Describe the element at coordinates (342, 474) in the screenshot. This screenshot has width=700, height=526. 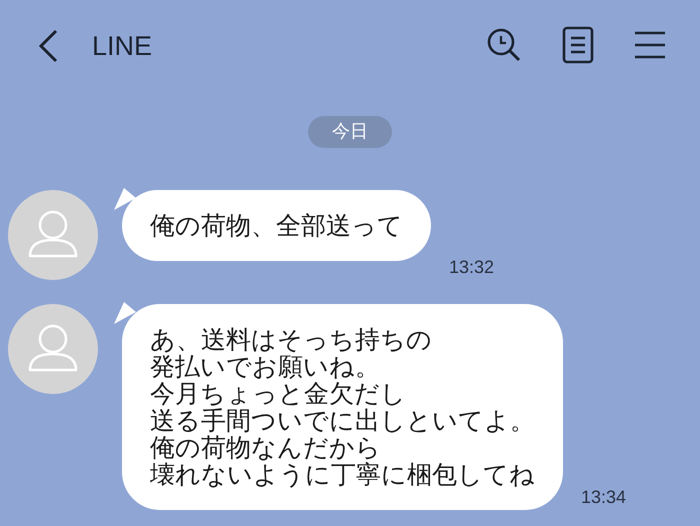
I see `message-text: 壊れないように丁寧に梱包してね` at that location.